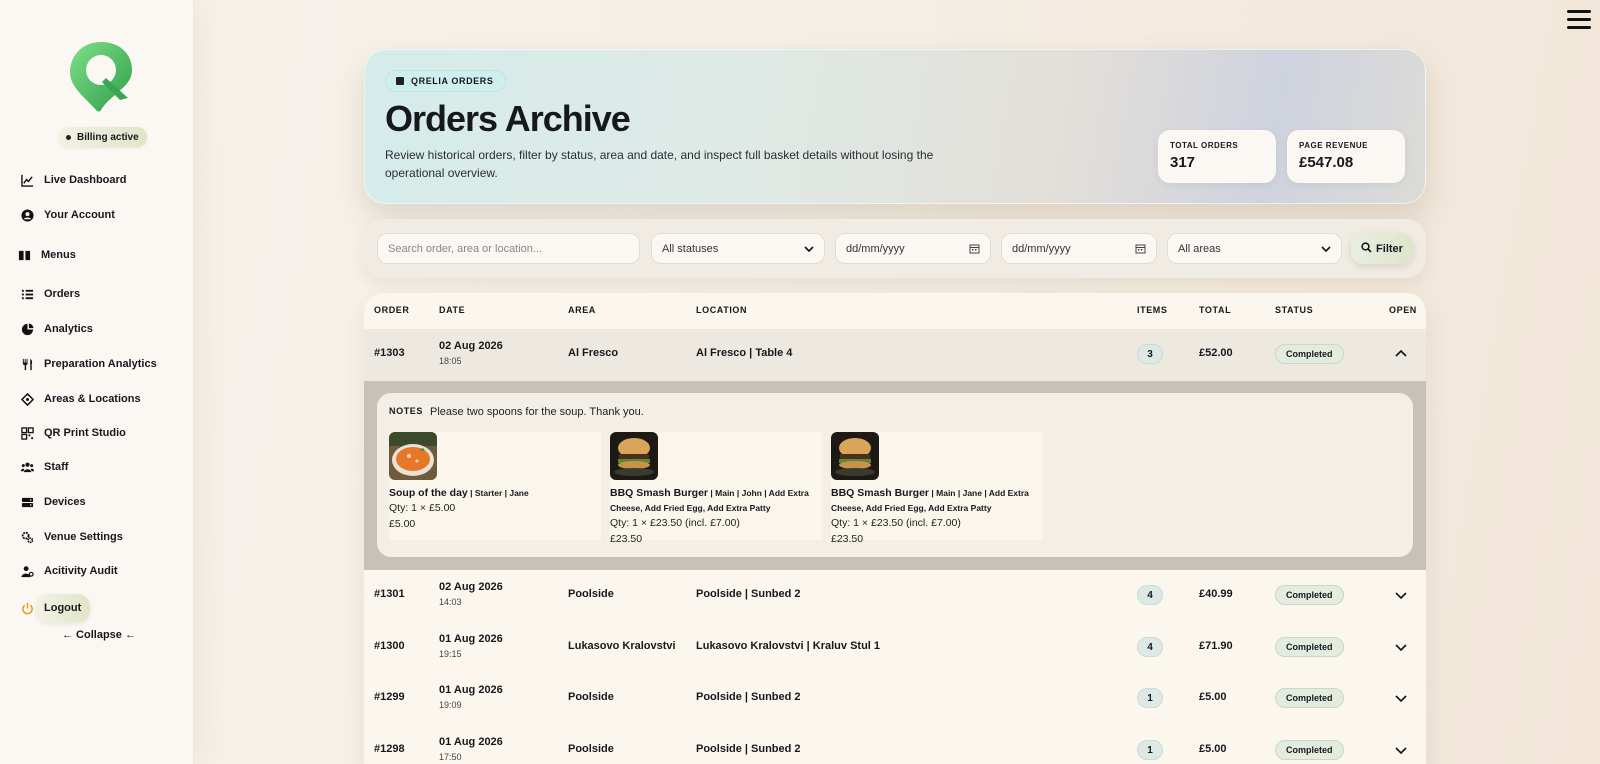 The image size is (1600, 764). What do you see at coordinates (389, 353) in the screenshot?
I see `order-id: #1303` at bounding box center [389, 353].